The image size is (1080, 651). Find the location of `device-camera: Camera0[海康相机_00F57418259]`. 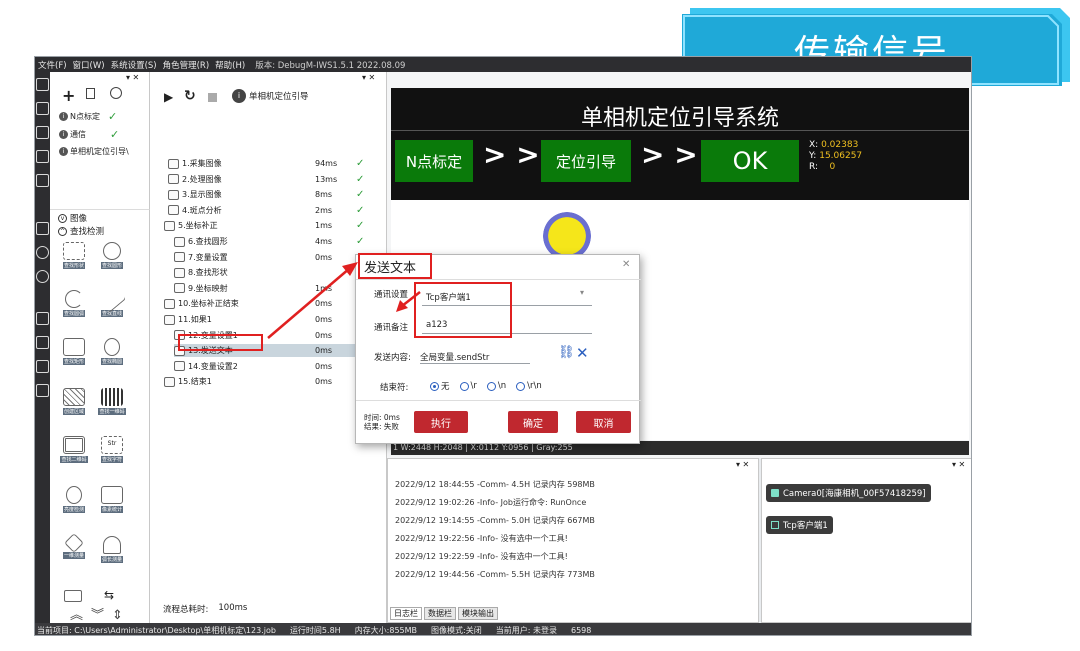

device-camera: Camera0[海康相机_00F57418259] is located at coordinates (848, 493).